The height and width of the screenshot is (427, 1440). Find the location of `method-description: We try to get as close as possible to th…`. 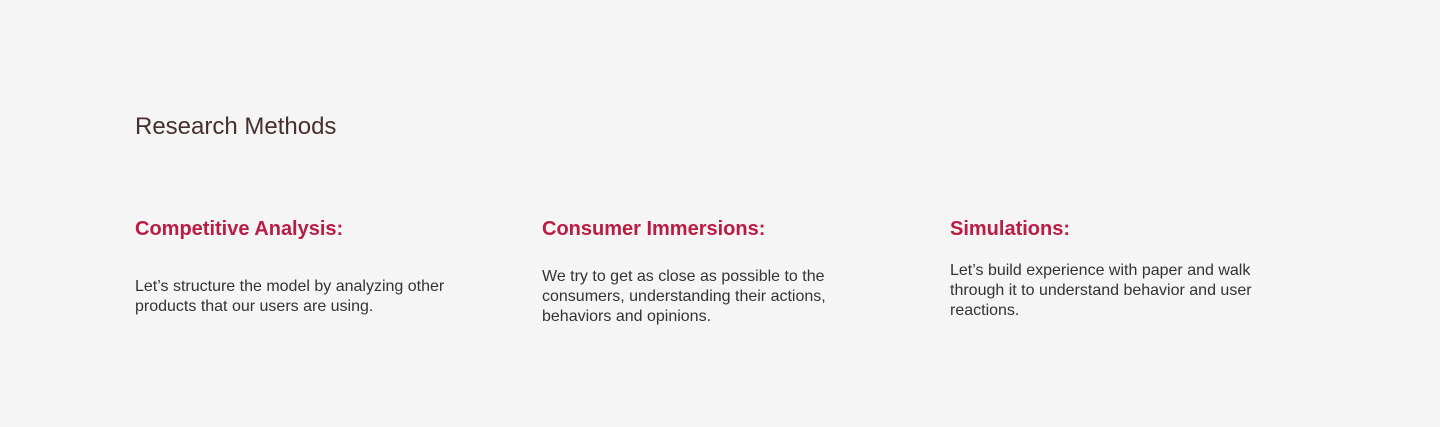

method-description: We try to get as close as possible to th… is located at coordinates (684, 296).